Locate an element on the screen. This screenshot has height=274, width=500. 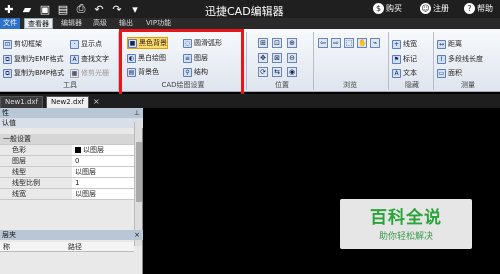
distance-label: 距离 is located at coordinates (455, 44).